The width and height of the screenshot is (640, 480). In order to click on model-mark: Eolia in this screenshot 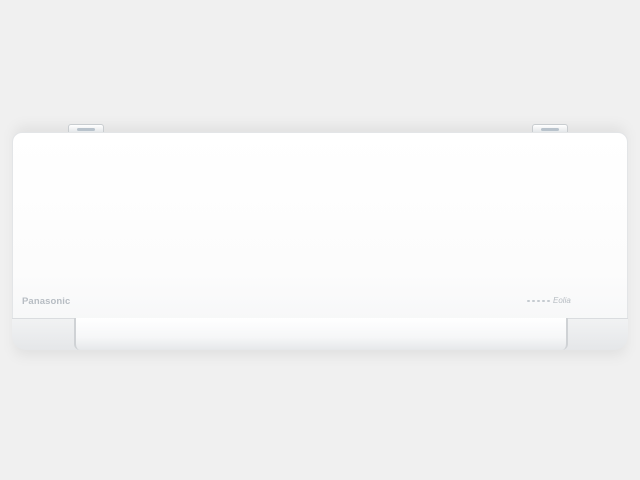, I will do `click(562, 300)`.